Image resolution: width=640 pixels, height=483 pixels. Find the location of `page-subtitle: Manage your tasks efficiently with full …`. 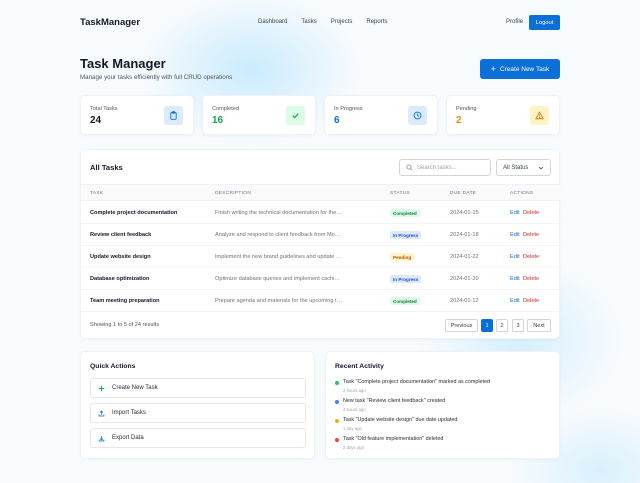

page-subtitle: Manage your tasks efficiently with full … is located at coordinates (156, 77).